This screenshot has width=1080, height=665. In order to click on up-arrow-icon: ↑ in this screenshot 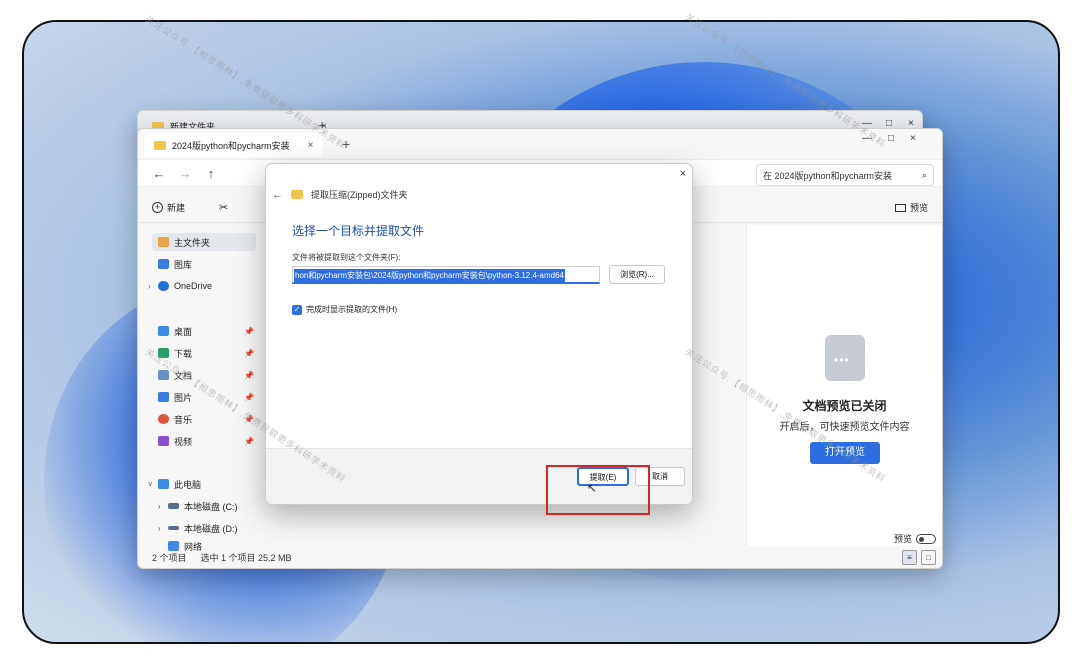, I will do `click(211, 173)`.